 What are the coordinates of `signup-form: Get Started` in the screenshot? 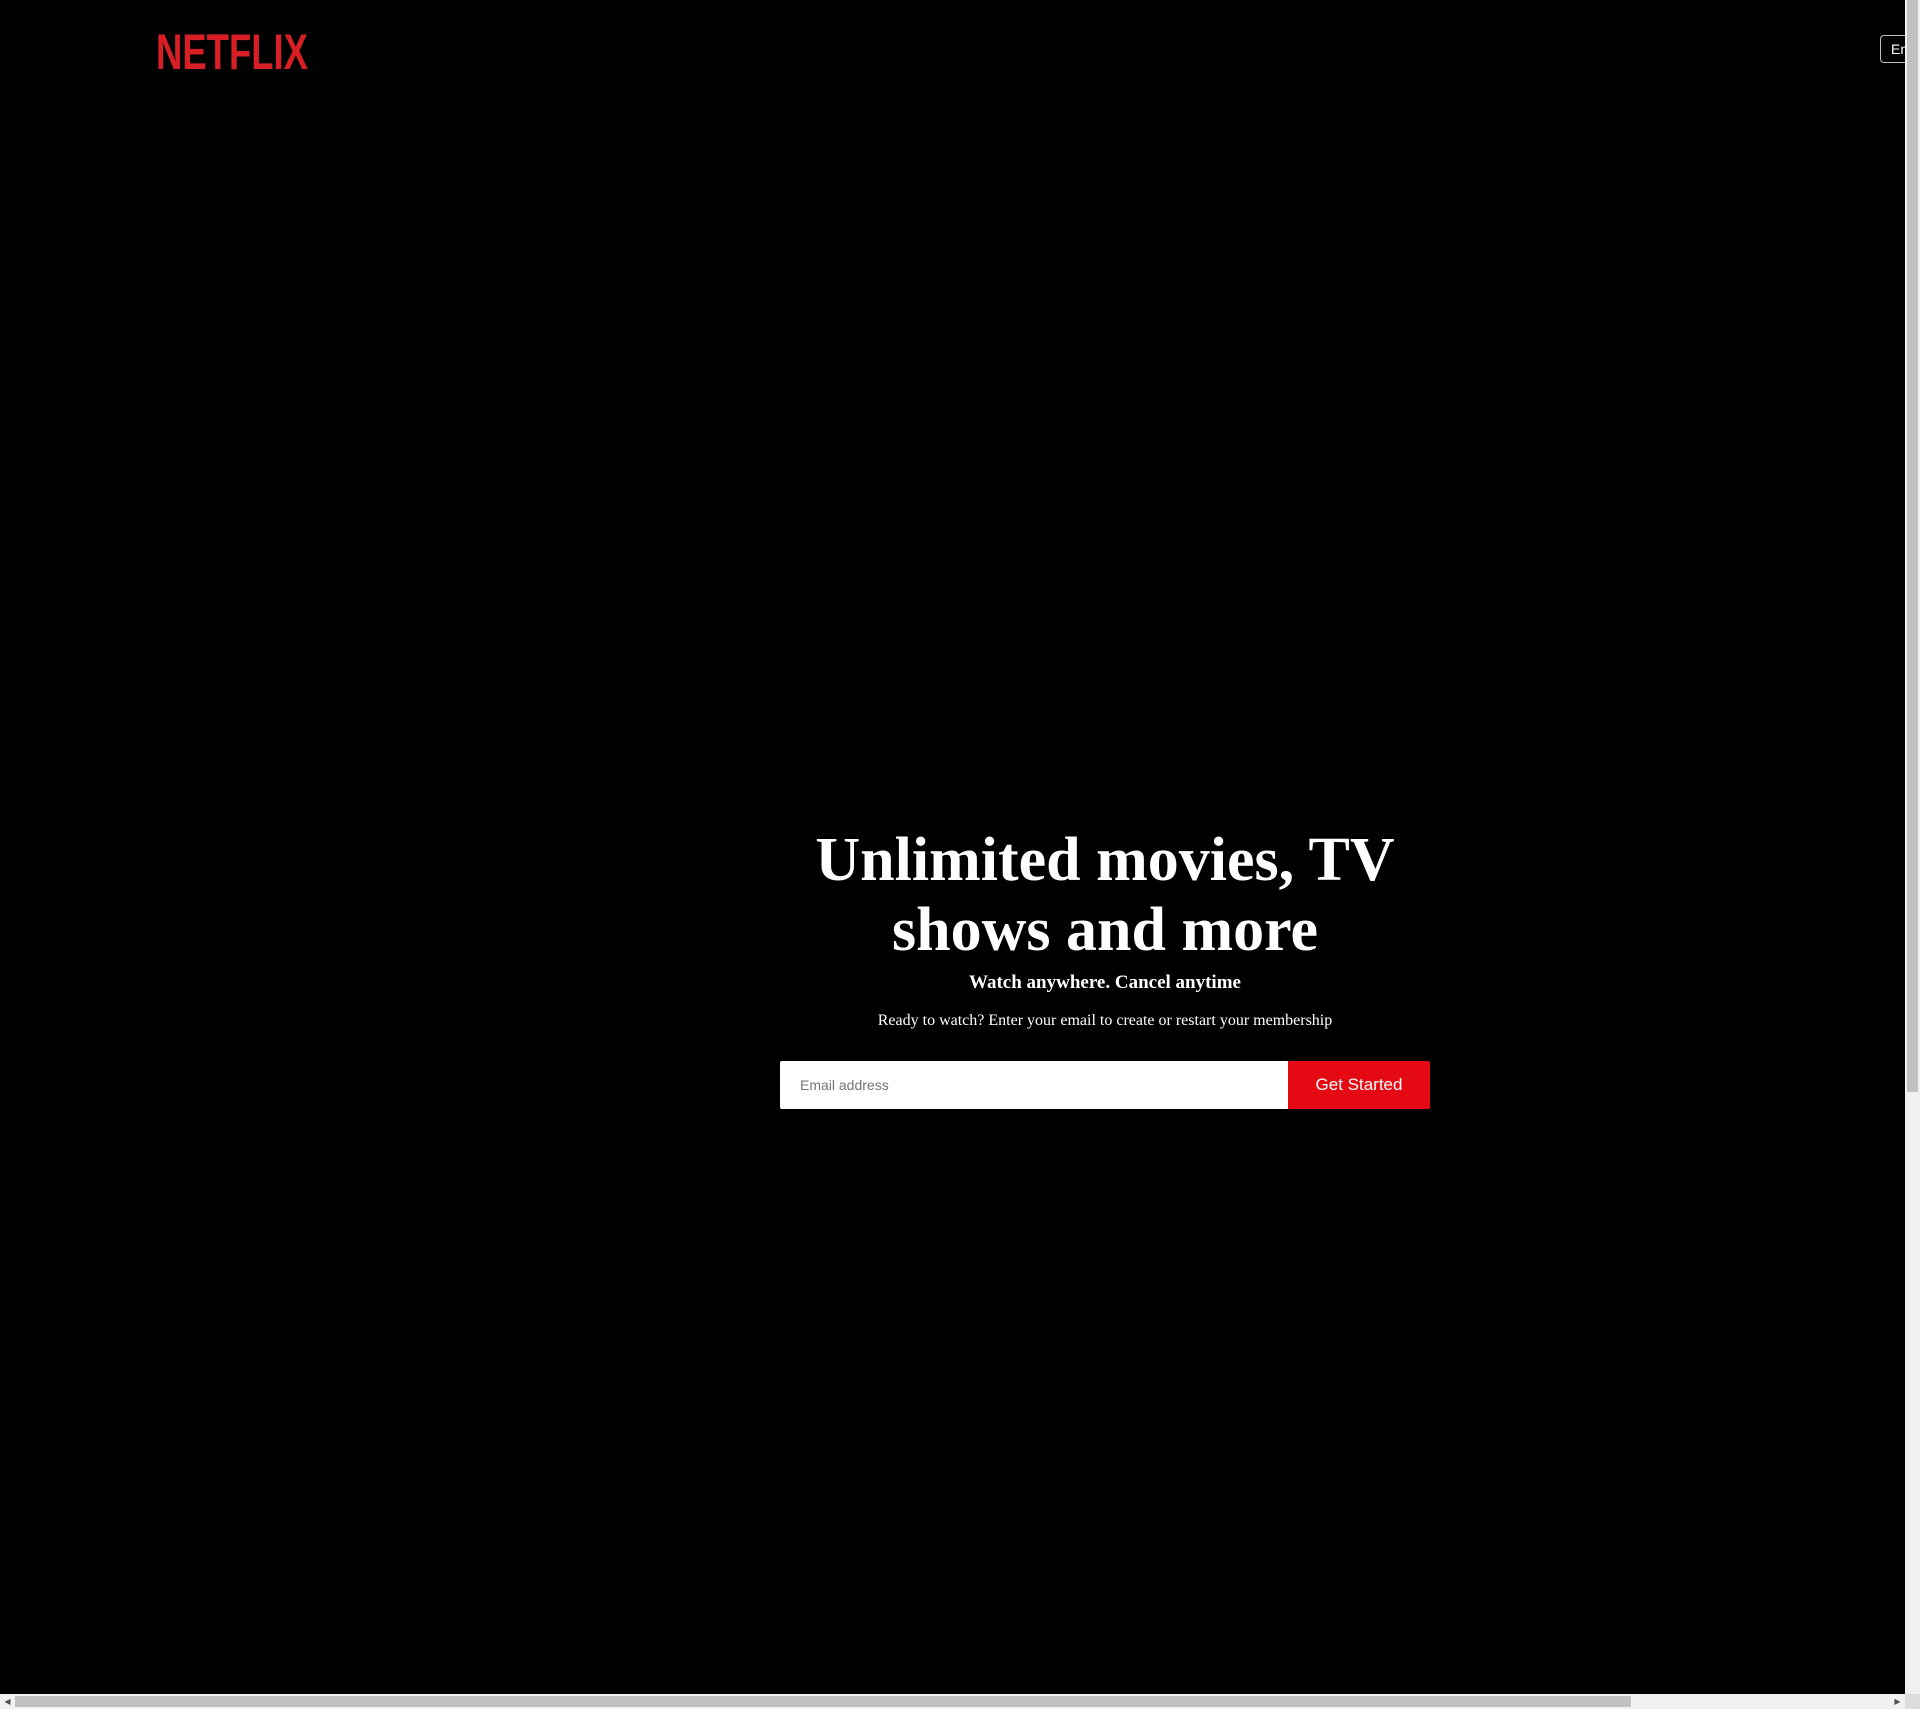 It's located at (1105, 1085).